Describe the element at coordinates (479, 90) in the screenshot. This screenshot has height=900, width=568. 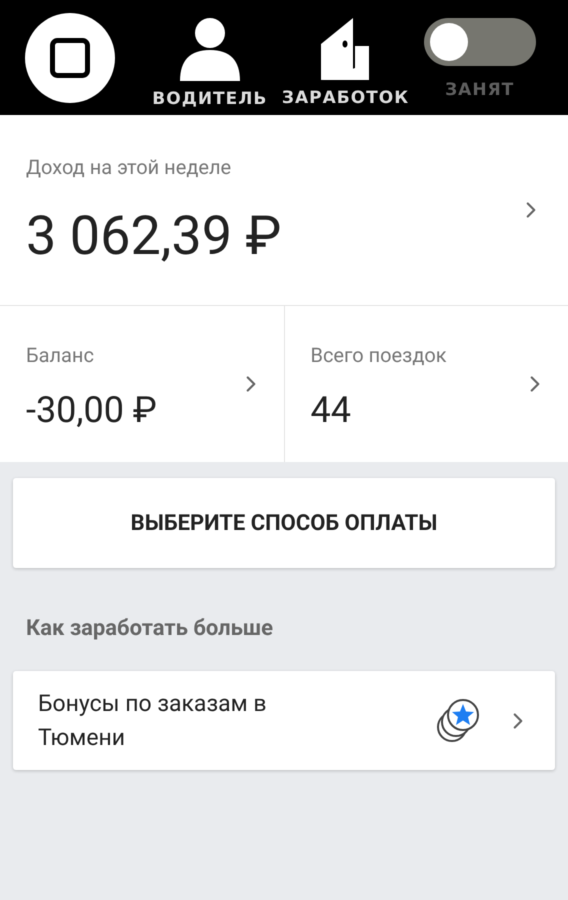
I see `busy-label: ЗАНЯТ` at that location.